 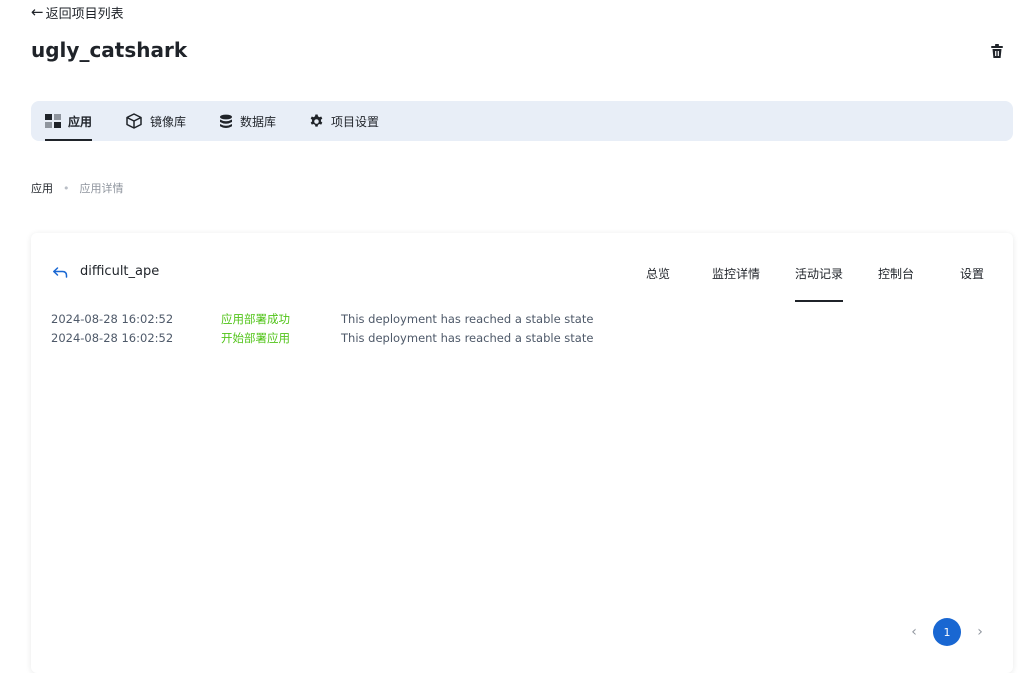 I want to click on tab-project-settings: 项目设置, so click(x=344, y=121).